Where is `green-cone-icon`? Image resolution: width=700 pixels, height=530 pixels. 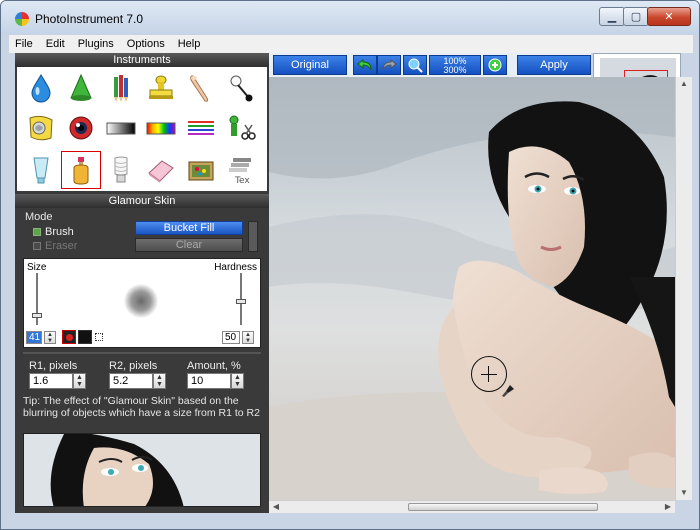 green-cone-icon is located at coordinates (81, 88).